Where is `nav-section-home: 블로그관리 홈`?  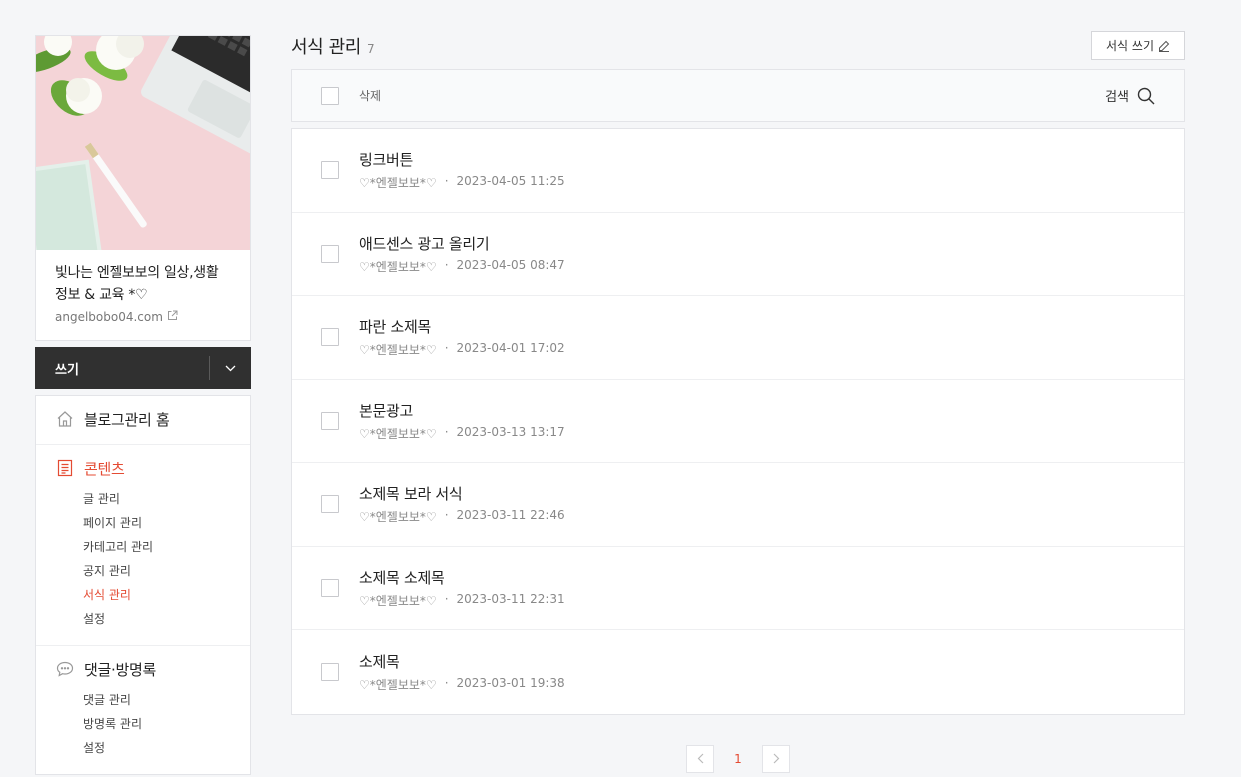 nav-section-home: 블로그관리 홈 is located at coordinates (143, 420).